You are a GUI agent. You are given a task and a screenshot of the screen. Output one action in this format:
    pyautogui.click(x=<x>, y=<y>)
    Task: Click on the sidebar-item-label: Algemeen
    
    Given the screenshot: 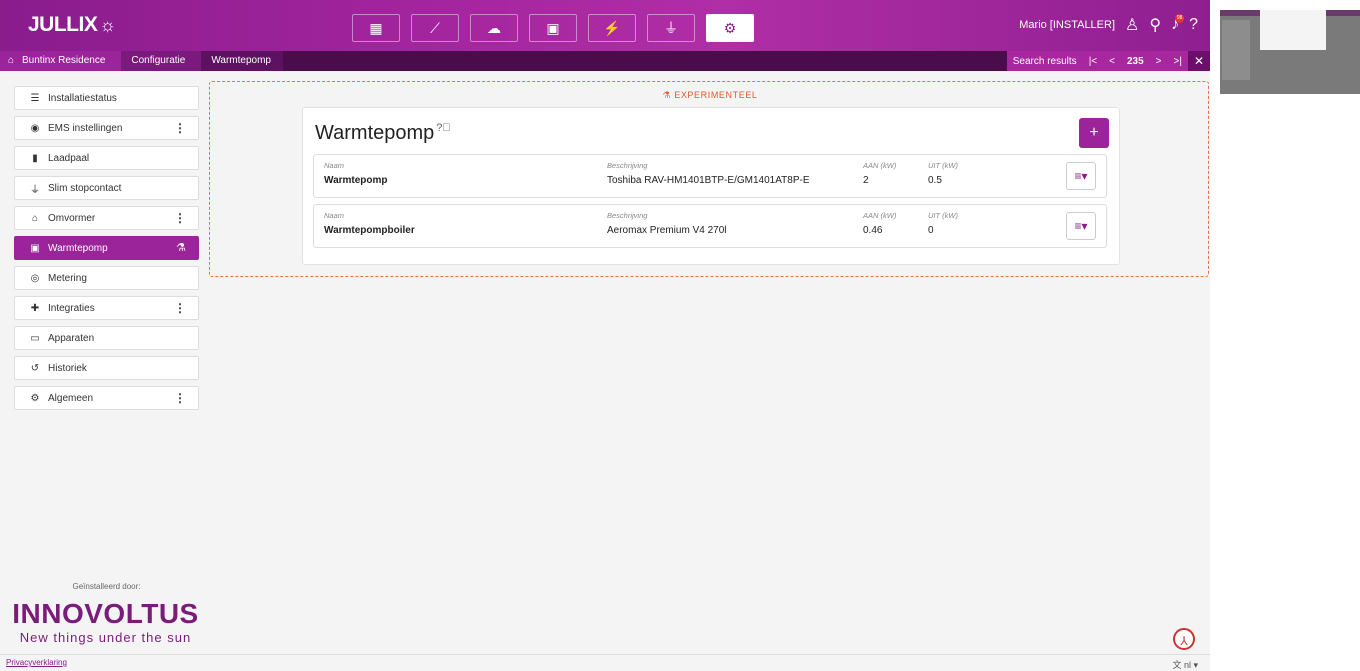 What is the action you would take?
    pyautogui.click(x=71, y=398)
    